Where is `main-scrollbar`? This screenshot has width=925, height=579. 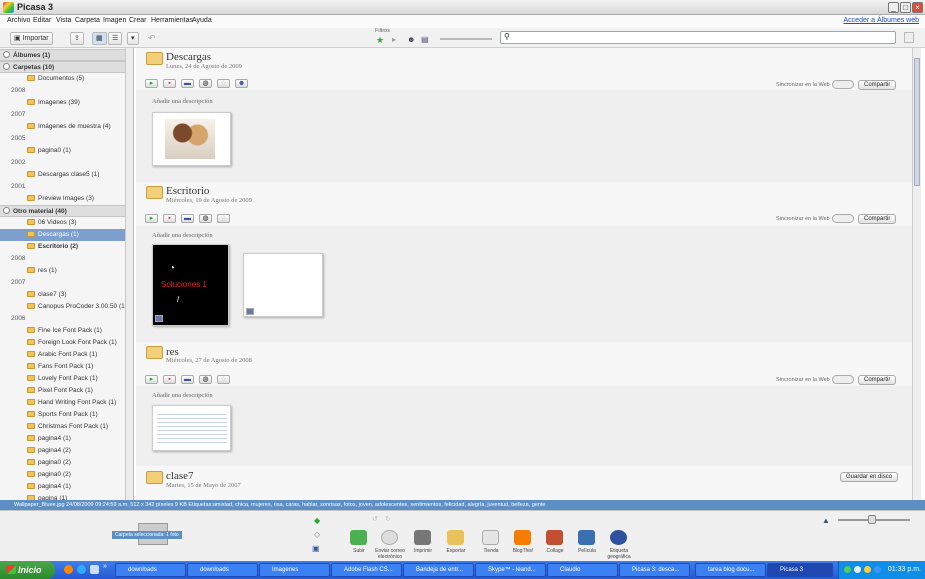 main-scrollbar is located at coordinates (916, 274).